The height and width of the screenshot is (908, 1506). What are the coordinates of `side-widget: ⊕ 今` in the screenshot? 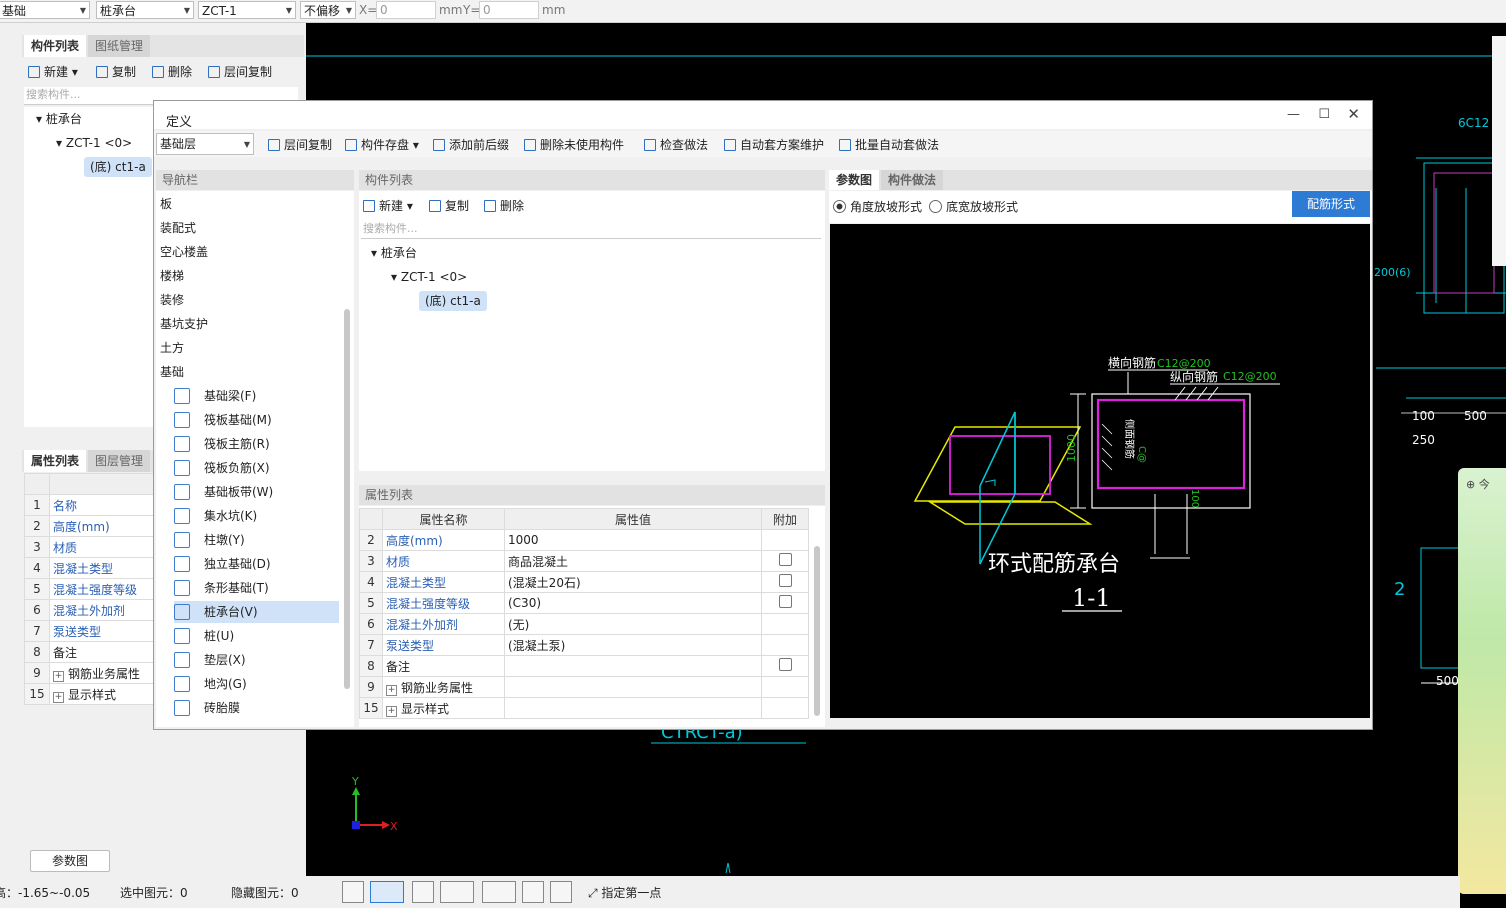 It's located at (1482, 681).